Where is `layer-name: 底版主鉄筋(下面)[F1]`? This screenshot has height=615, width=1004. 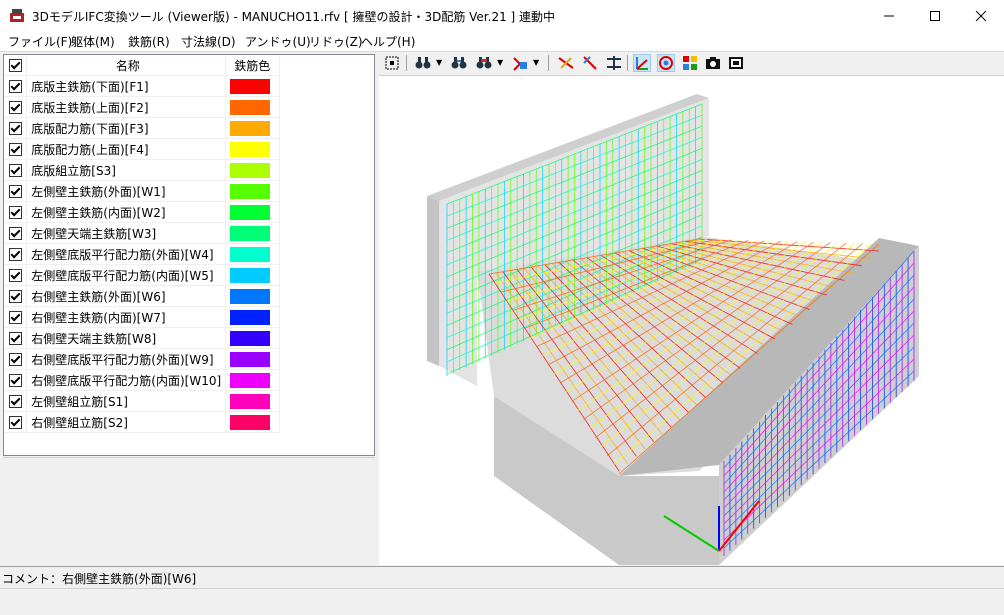
layer-name: 底版主鉄筋(下面)[F1] is located at coordinates (126, 86).